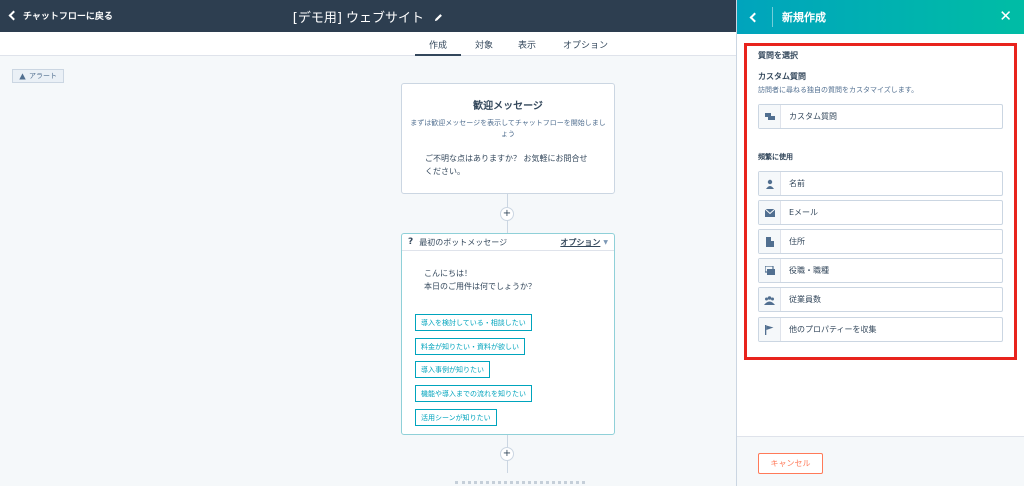 This screenshot has height=486, width=1024. What do you see at coordinates (880, 461) in the screenshot?
I see `panel-footer: キャンセル` at bounding box center [880, 461].